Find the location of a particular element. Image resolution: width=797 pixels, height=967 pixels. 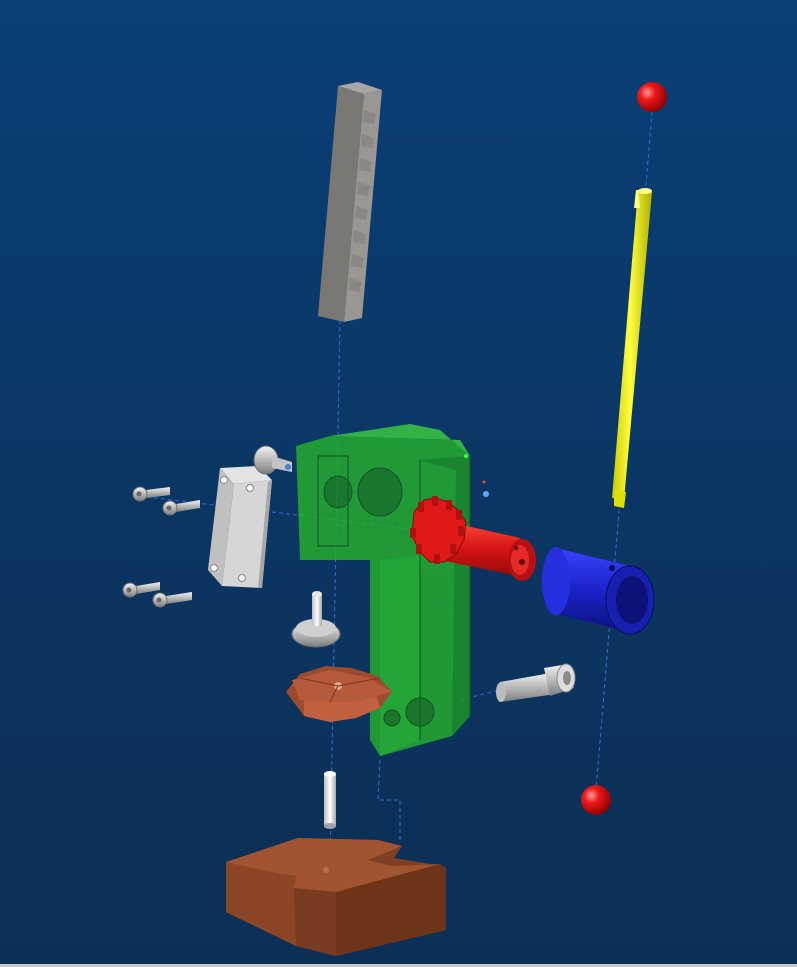

hub-bushing-part is located at coordinates (598, 591).